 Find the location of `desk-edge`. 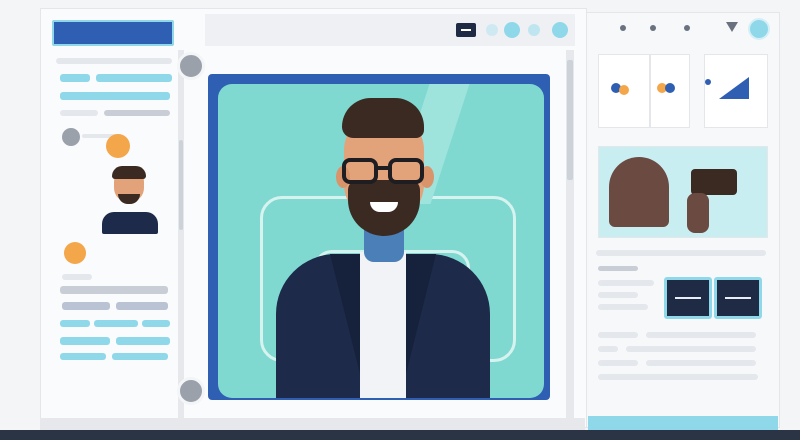

desk-edge is located at coordinates (400, 435).